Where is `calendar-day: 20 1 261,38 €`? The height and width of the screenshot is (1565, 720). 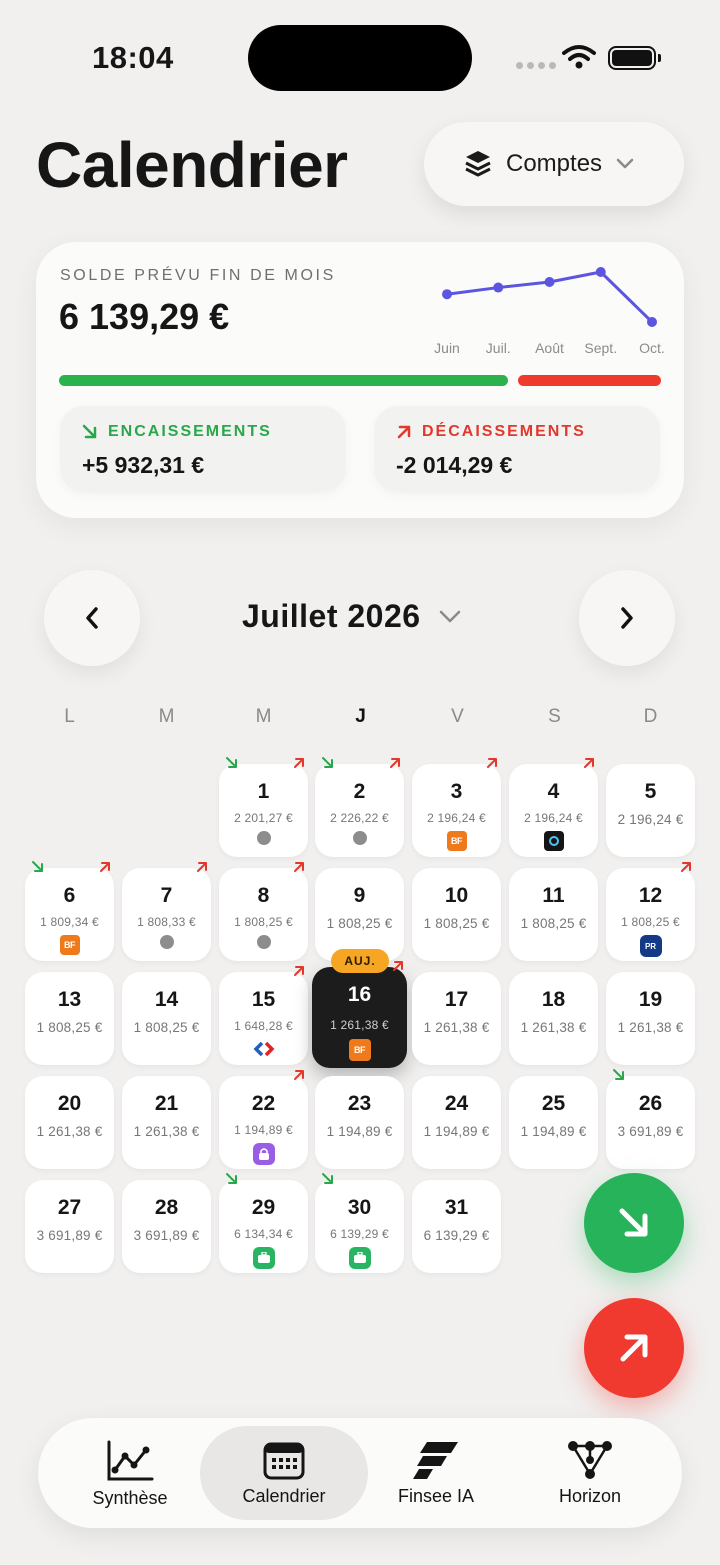 calendar-day: 20 1 261,38 € is located at coordinates (69, 1122).